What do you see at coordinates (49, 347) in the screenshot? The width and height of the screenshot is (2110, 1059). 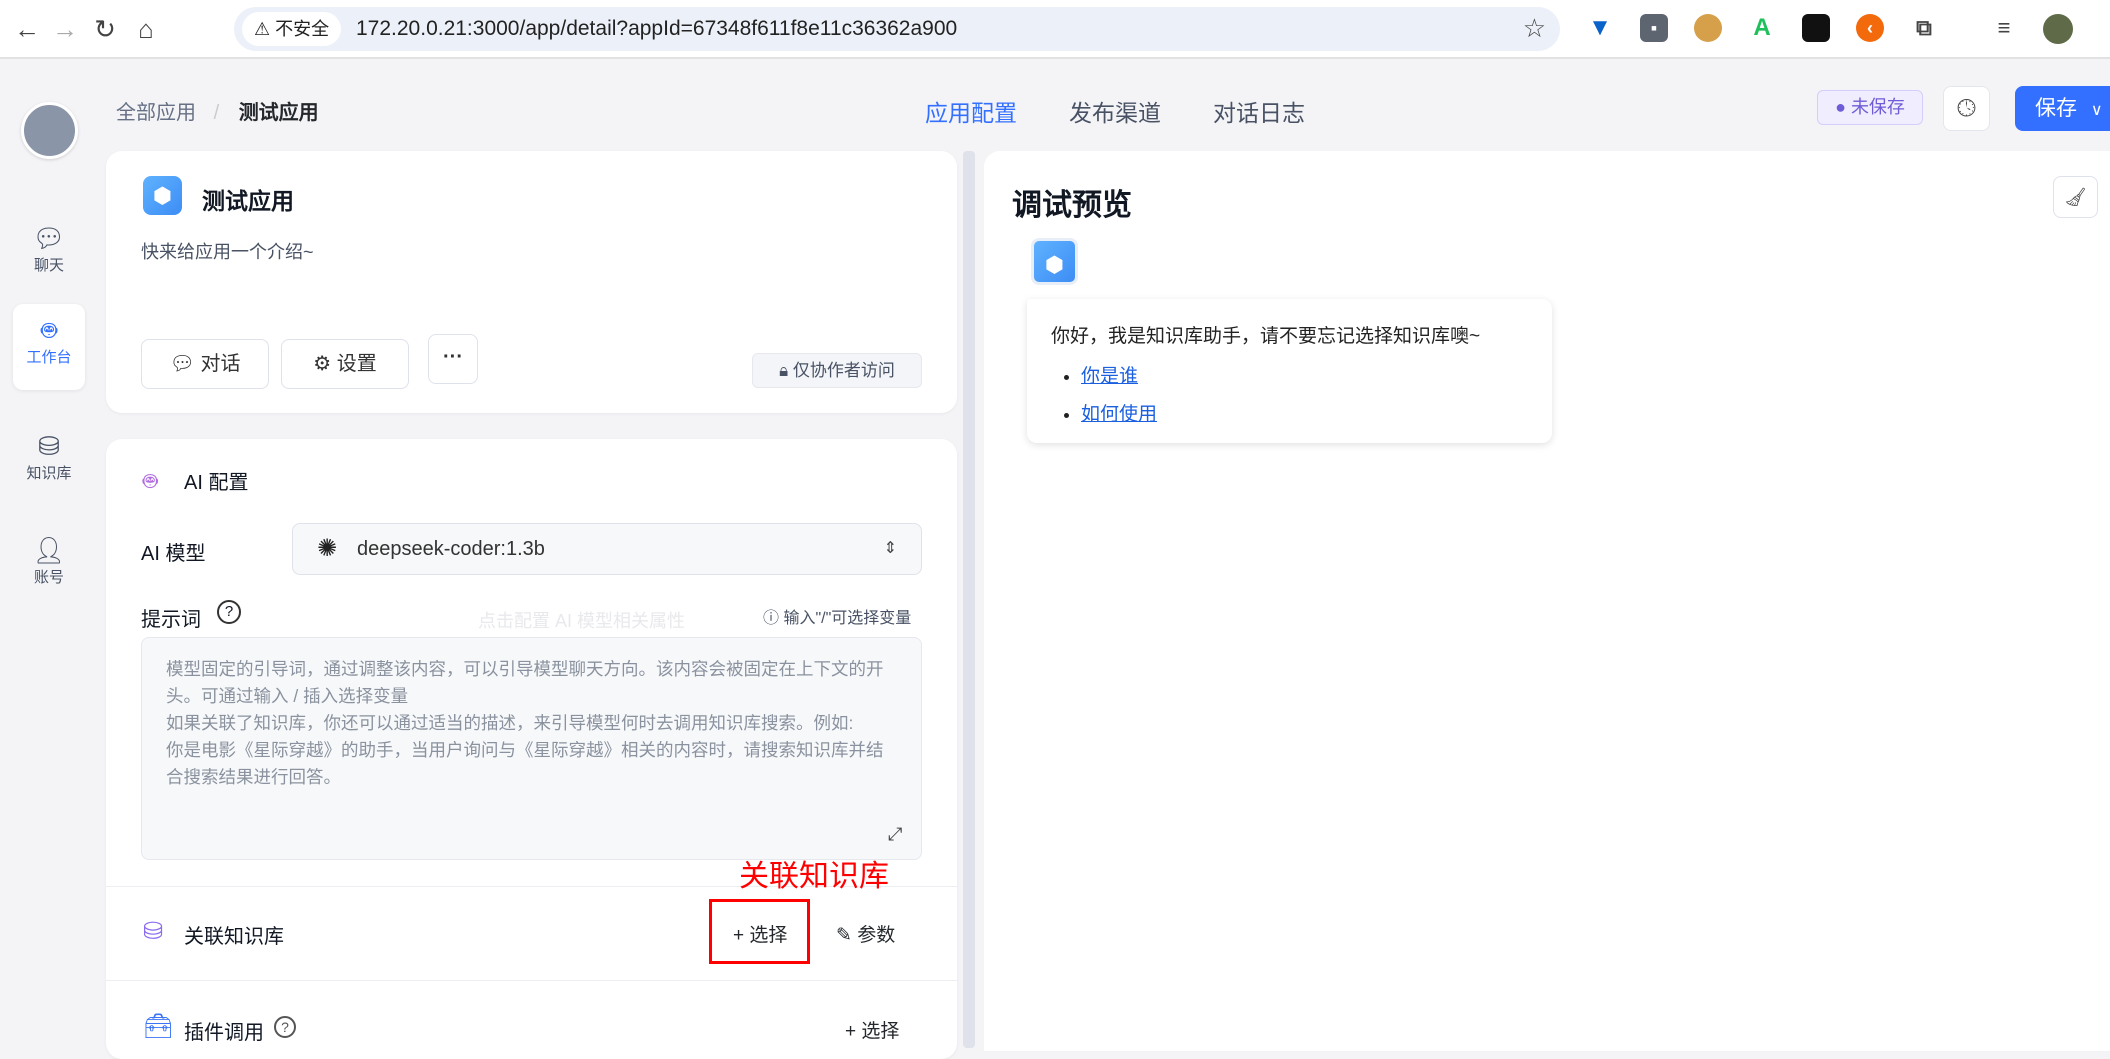 I see `sidebar-item-workbench: 🤖︎ 工作台` at bounding box center [49, 347].